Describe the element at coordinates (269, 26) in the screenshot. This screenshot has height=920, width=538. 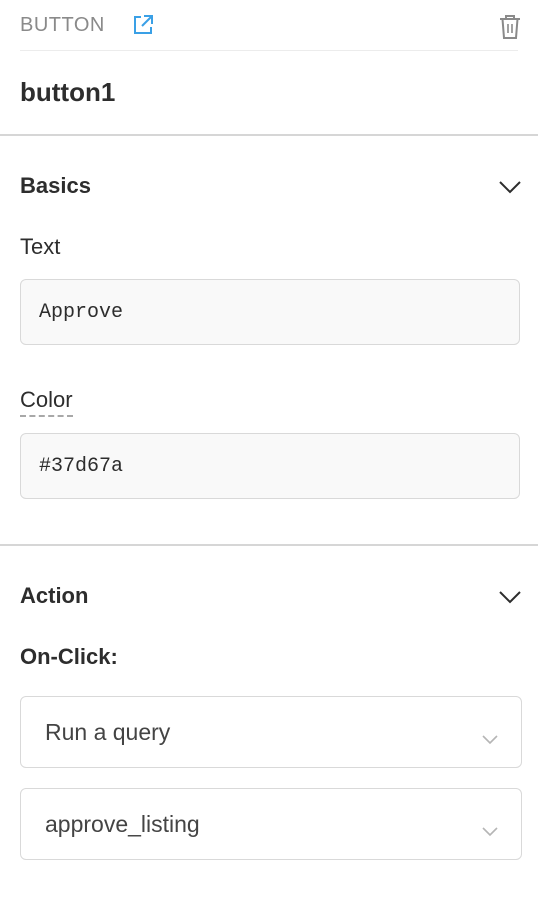
I see `inspector-header: BUTTON` at that location.